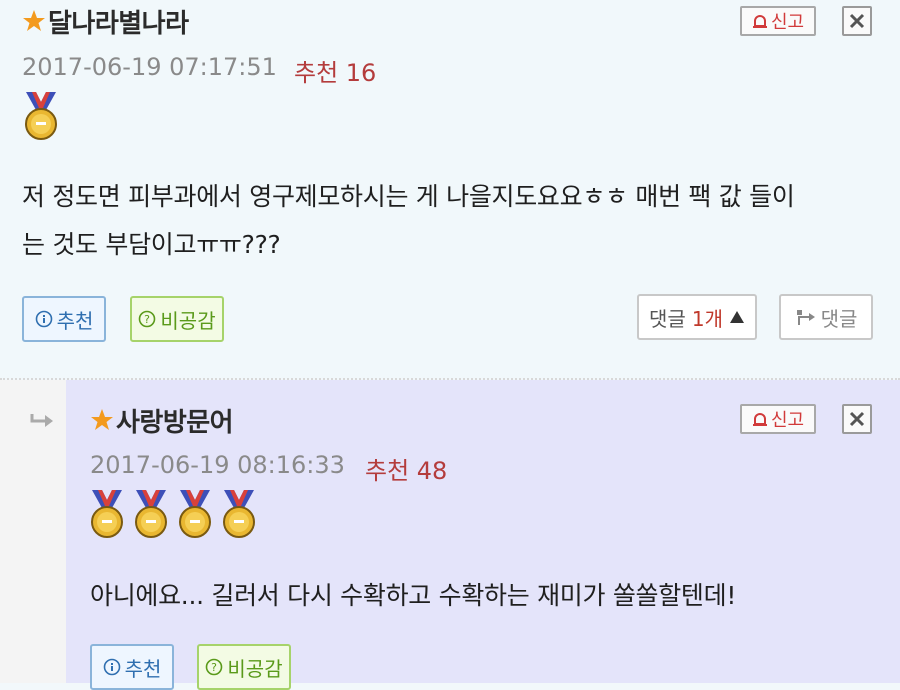 Image resolution: width=900 pixels, height=690 pixels. What do you see at coordinates (839, 318) in the screenshot?
I see `reply-label: 댓글` at bounding box center [839, 318].